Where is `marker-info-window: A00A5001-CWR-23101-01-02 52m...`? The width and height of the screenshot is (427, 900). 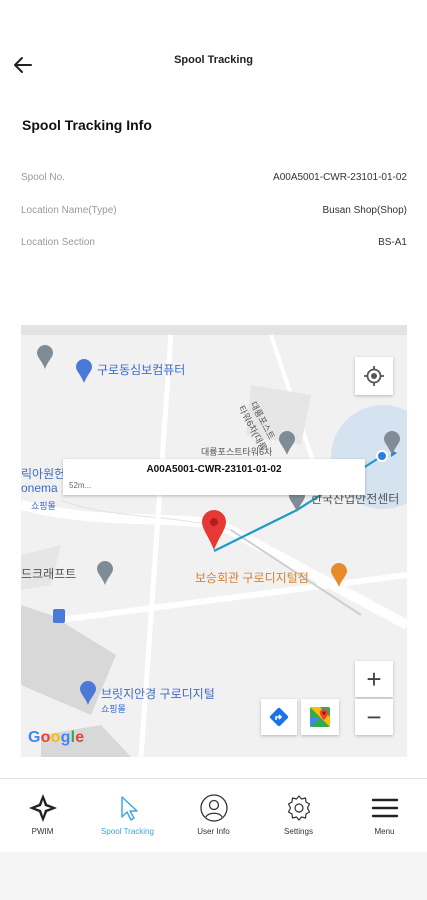
marker-info-window: A00A5001-CWR-23101-01-02 52m... is located at coordinates (214, 477).